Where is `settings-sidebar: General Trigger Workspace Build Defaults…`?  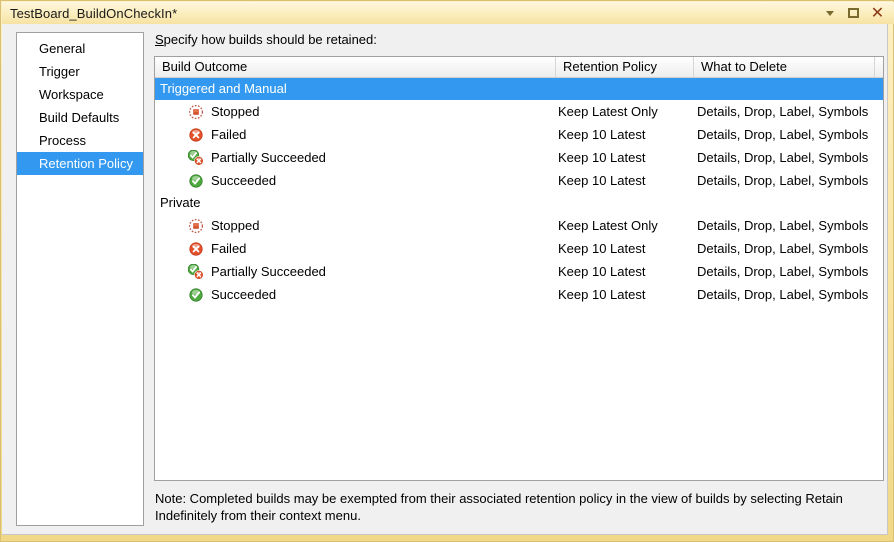
settings-sidebar: General Trigger Workspace Build Defaults… is located at coordinates (80, 279).